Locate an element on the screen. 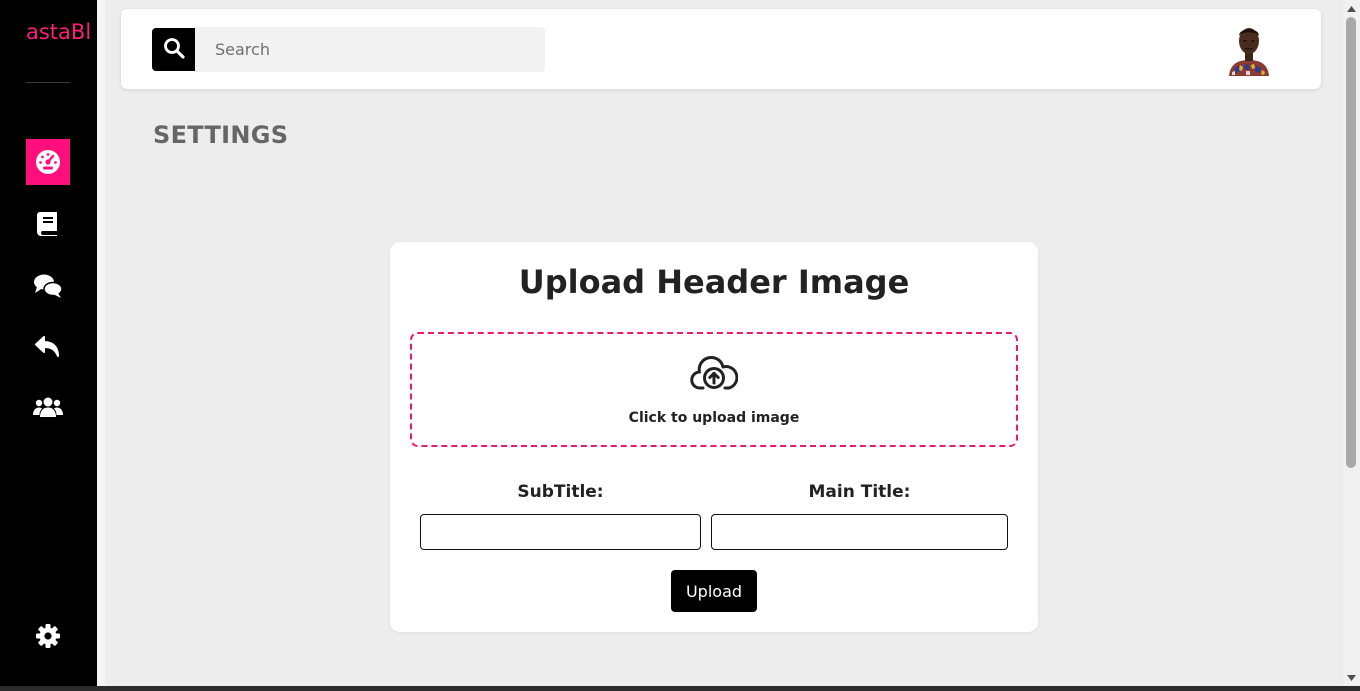  scroll-up-arrow is located at coordinates (1351, 8).